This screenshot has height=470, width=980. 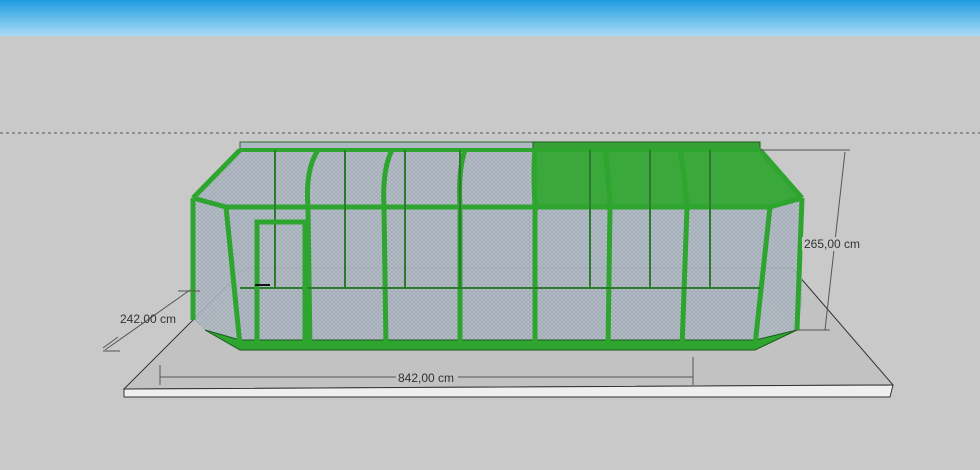 What do you see at coordinates (490, 18) in the screenshot?
I see `sky` at bounding box center [490, 18].